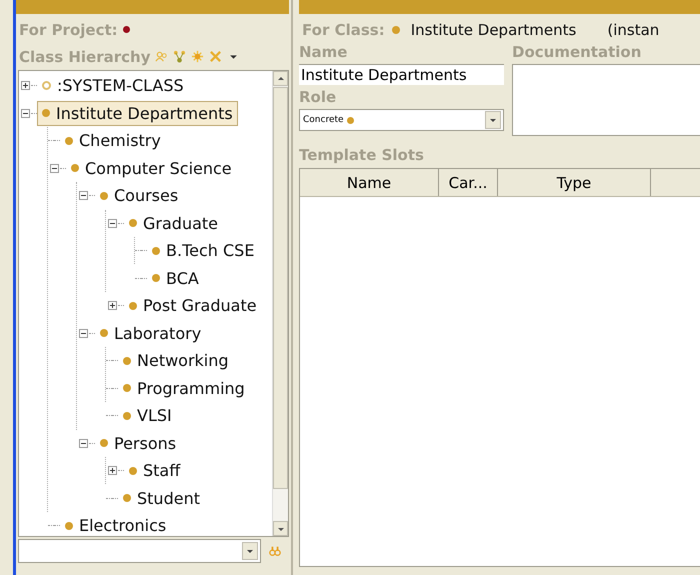 The height and width of the screenshot is (575, 700). Describe the element at coordinates (280, 528) in the screenshot. I see `scroll-down-button` at that location.